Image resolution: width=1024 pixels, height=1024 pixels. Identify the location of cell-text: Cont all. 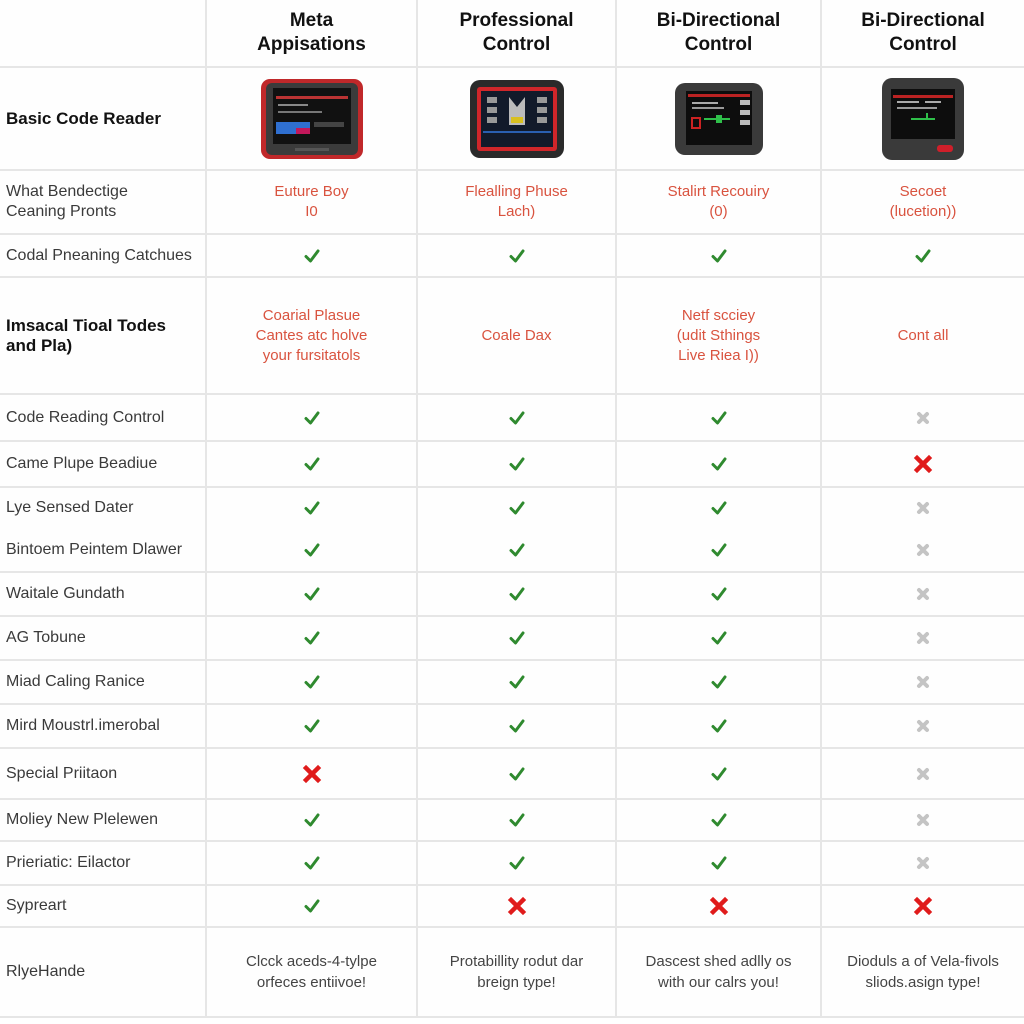
(923, 336).